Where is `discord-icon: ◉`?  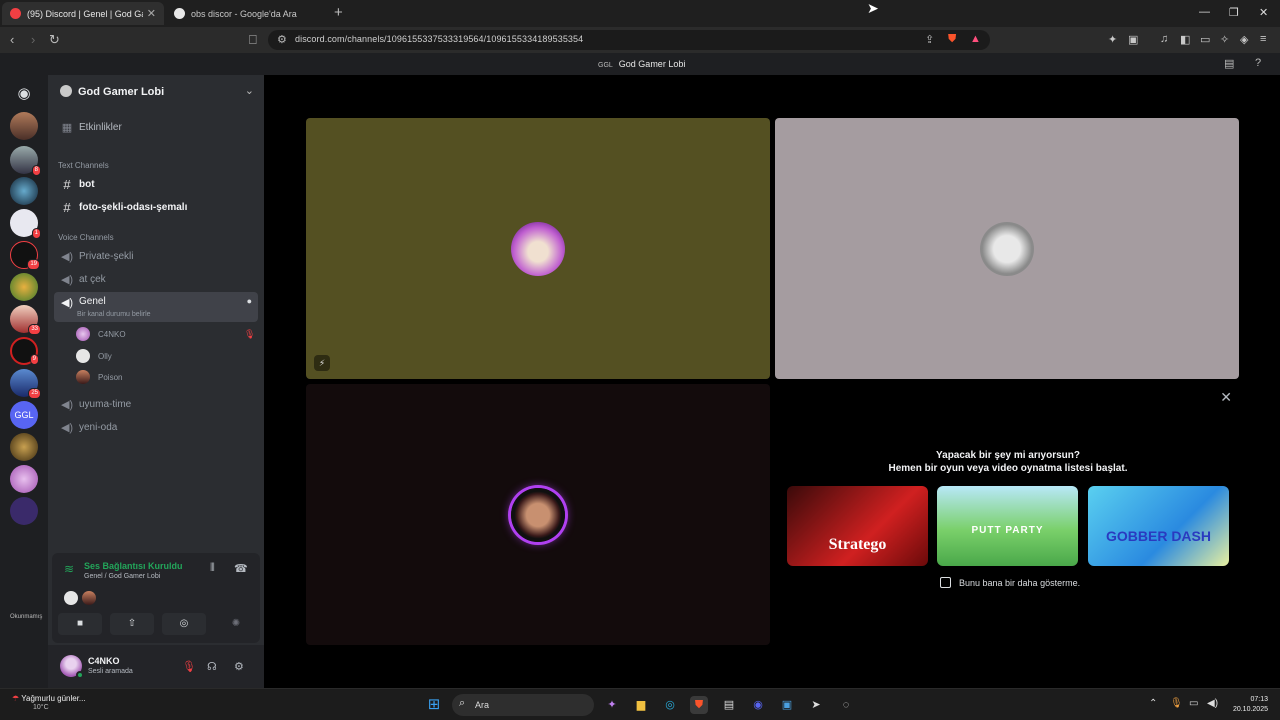
discord-icon: ◉ is located at coordinates (758, 705).